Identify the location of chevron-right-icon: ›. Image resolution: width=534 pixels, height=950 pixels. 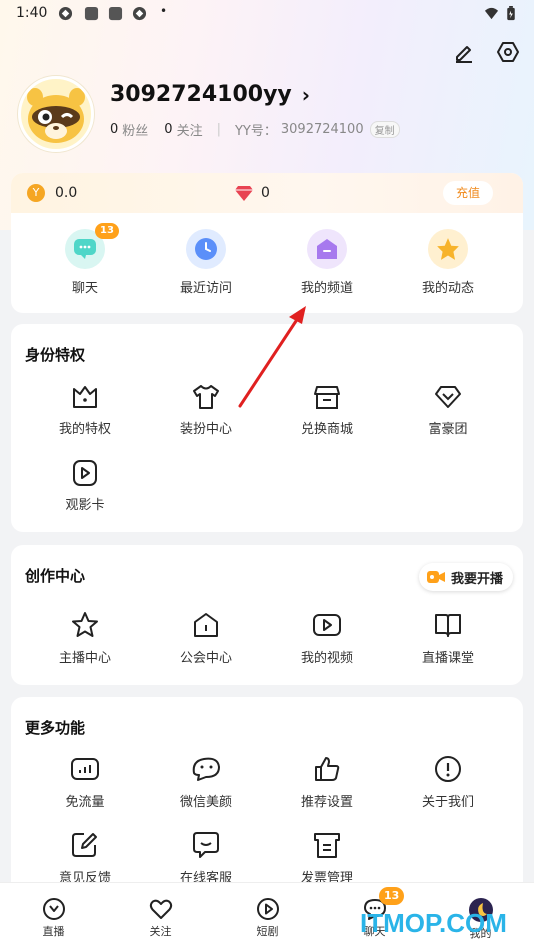
(306, 94).